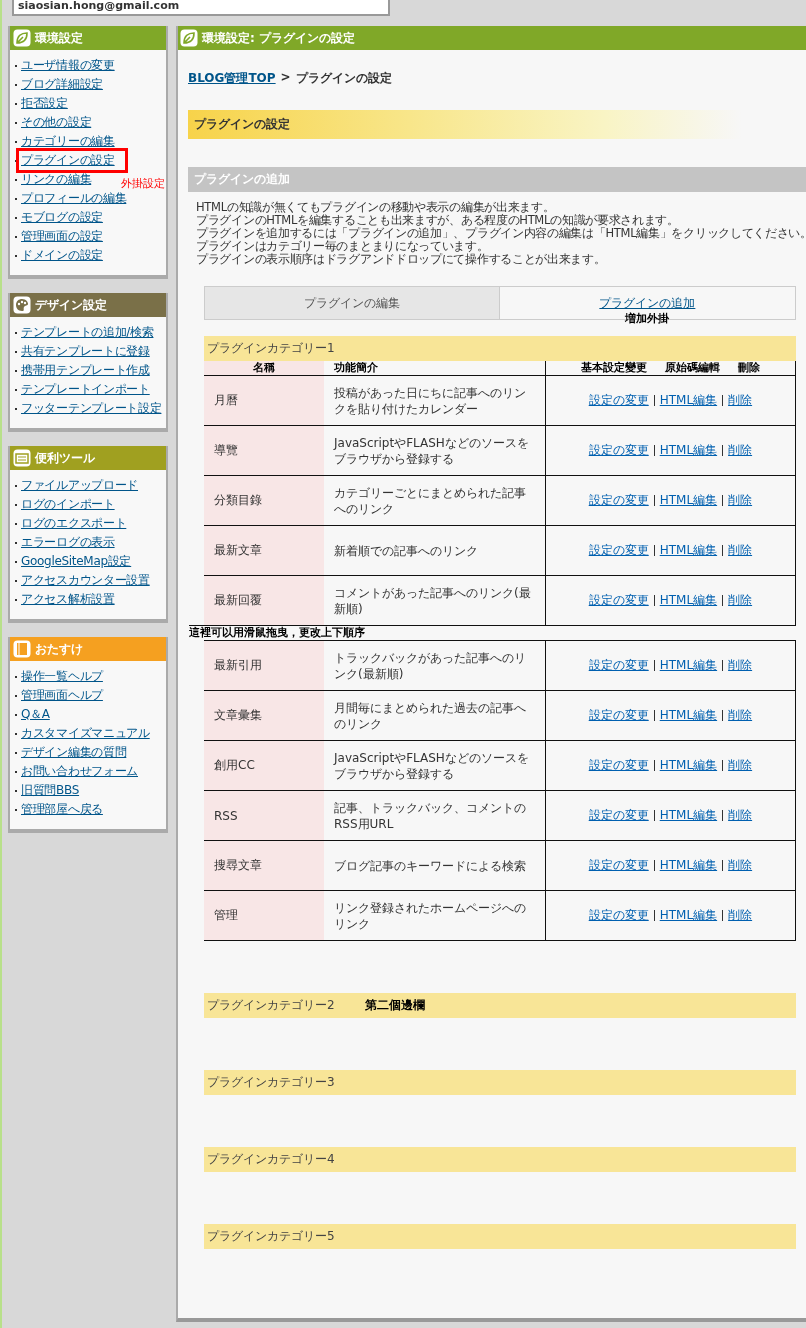 The height and width of the screenshot is (1328, 806). Describe the element at coordinates (401, 259) in the screenshot. I see `description-text: プラグインの表示順序はドラグアンドドロップにて操作することが出来ます。` at that location.